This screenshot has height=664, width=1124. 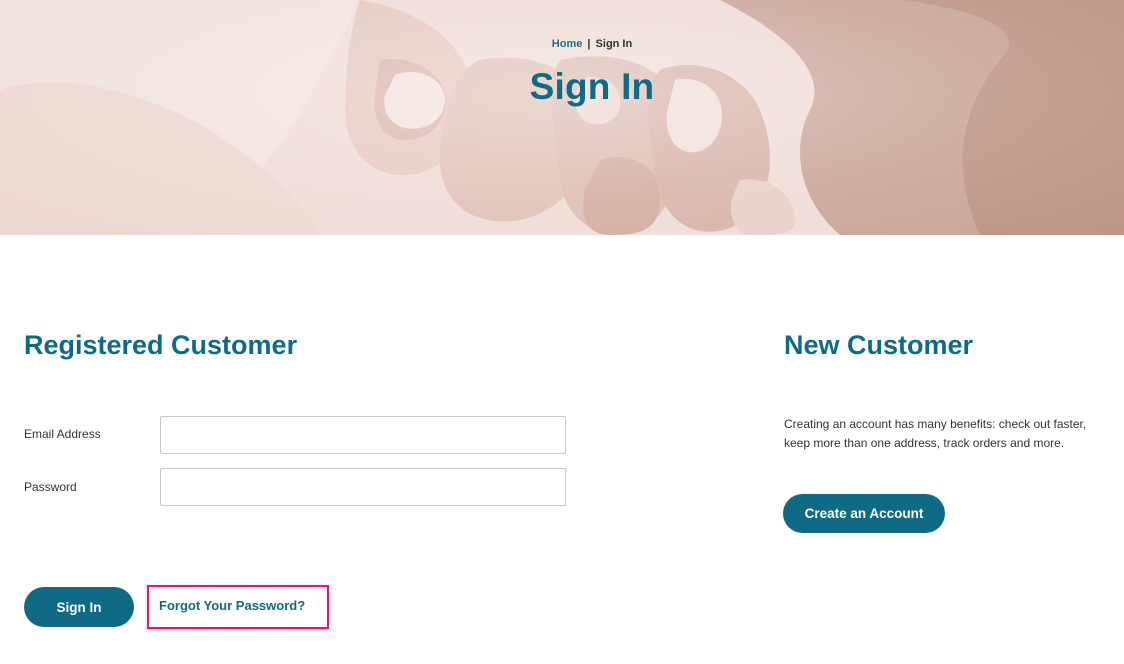 I want to click on email-field, so click(x=363, y=435).